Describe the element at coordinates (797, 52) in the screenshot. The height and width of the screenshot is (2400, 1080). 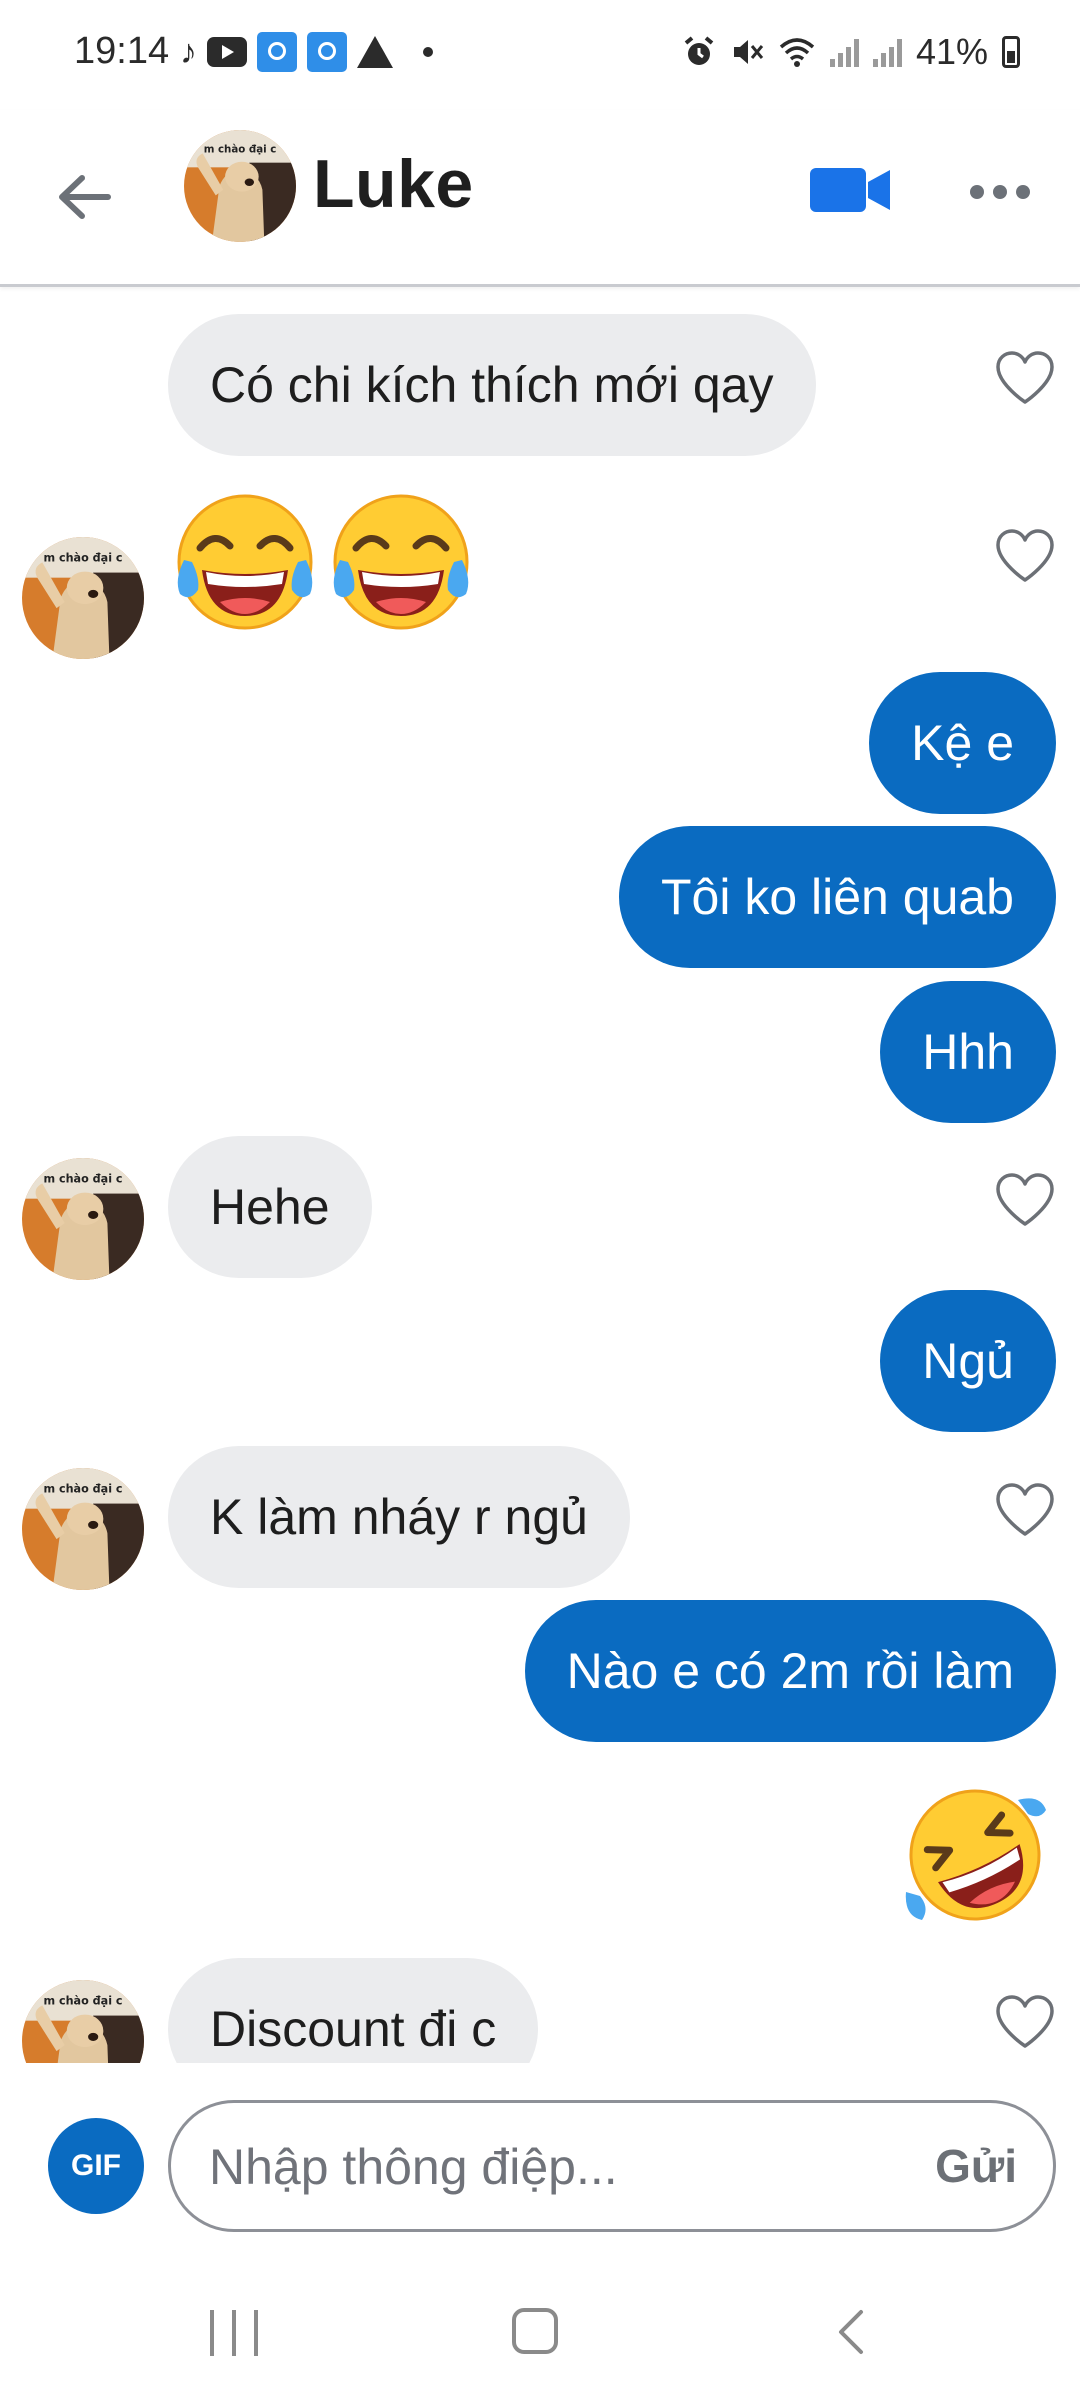
I see `wifi-icon` at that location.